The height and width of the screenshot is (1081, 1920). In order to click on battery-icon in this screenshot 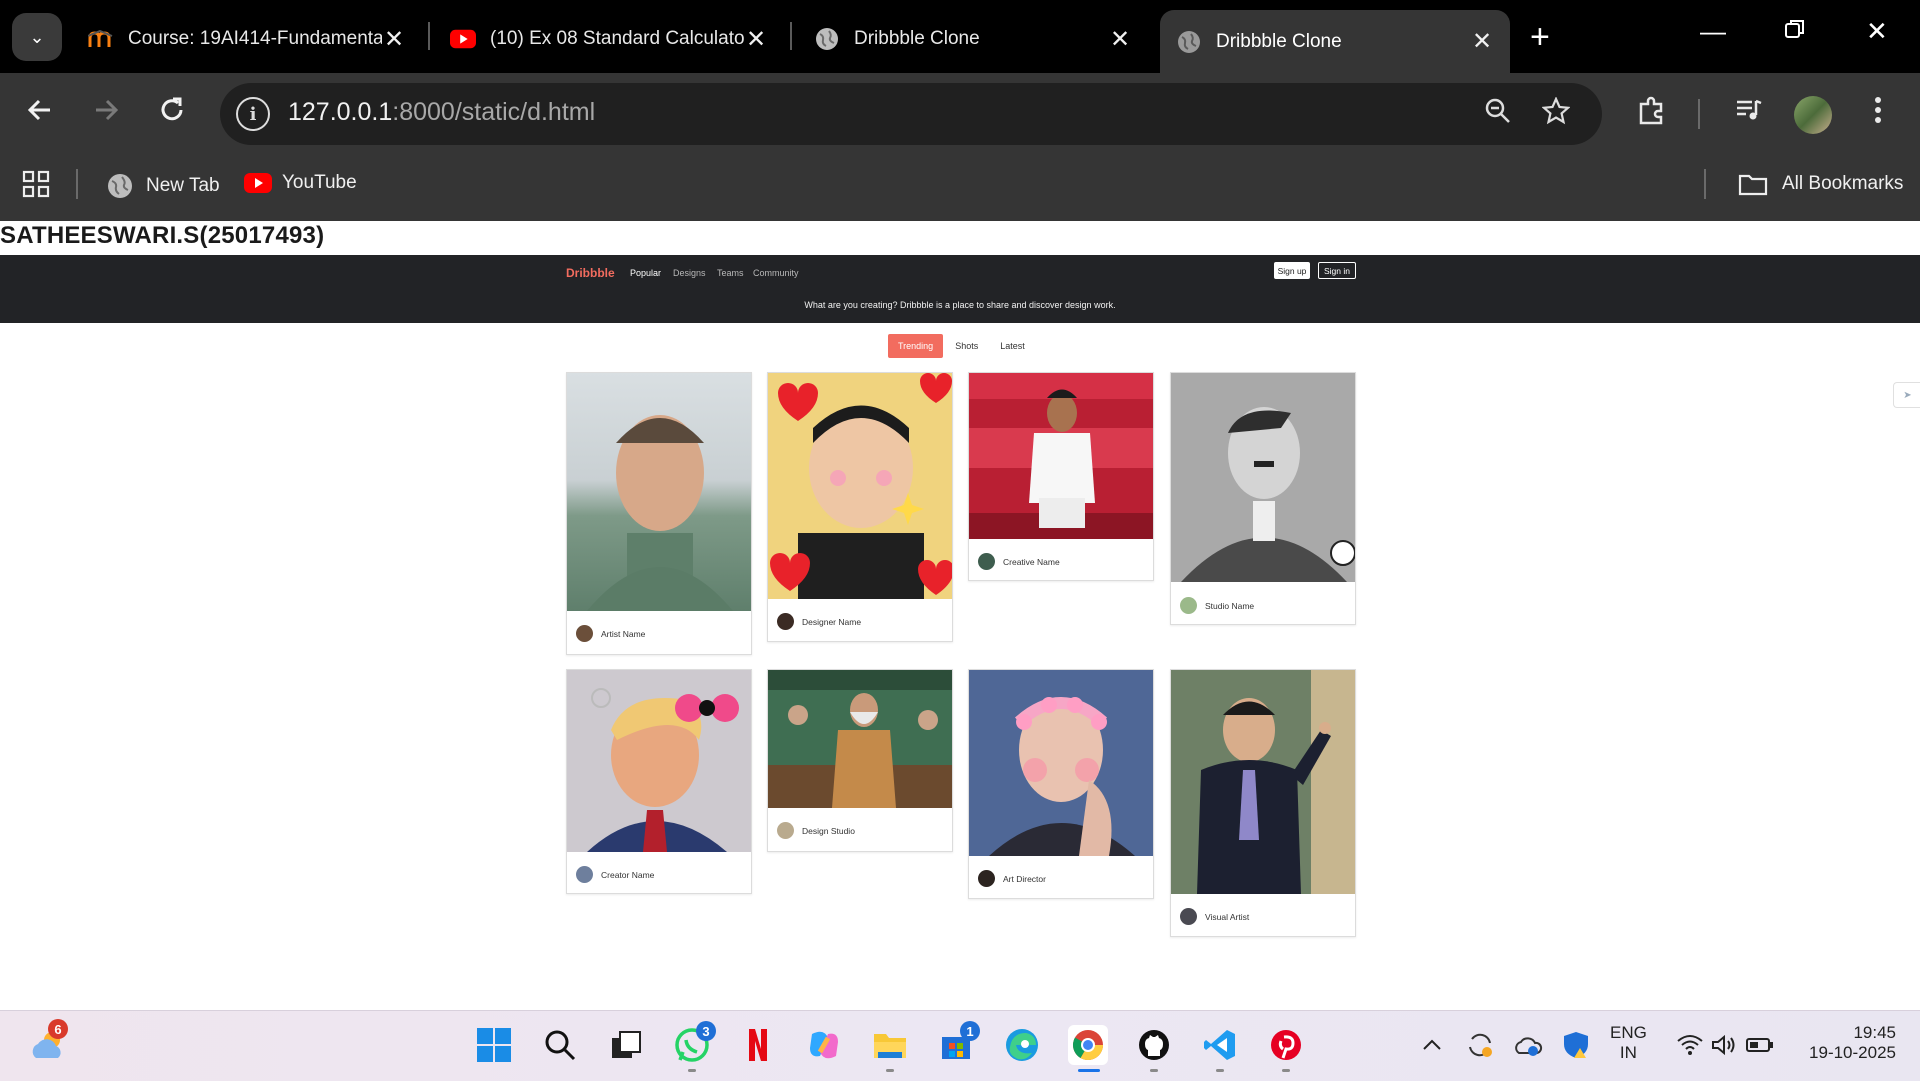, I will do `click(1760, 1045)`.